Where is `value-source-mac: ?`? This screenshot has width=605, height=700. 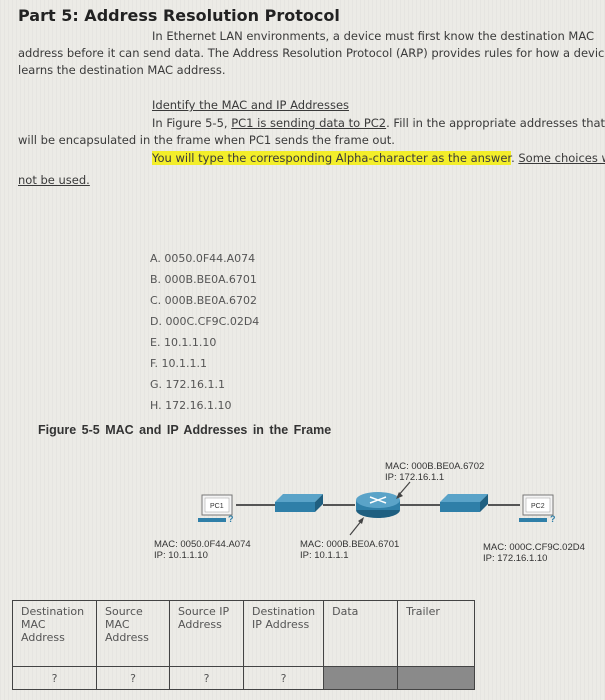
value-source-mac: ? is located at coordinates (133, 678).